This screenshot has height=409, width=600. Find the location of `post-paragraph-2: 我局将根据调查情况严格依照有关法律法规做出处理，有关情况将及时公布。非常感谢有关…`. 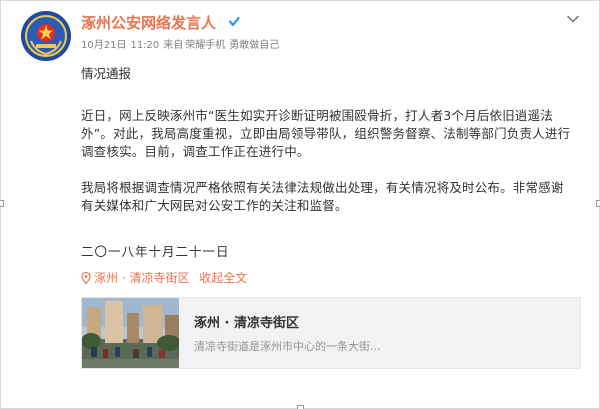

post-paragraph-2: 我局将根据调查情况严格依照有关法律法规做出处理，有关情况将及时公布。非常感谢有关… is located at coordinates (322, 196).